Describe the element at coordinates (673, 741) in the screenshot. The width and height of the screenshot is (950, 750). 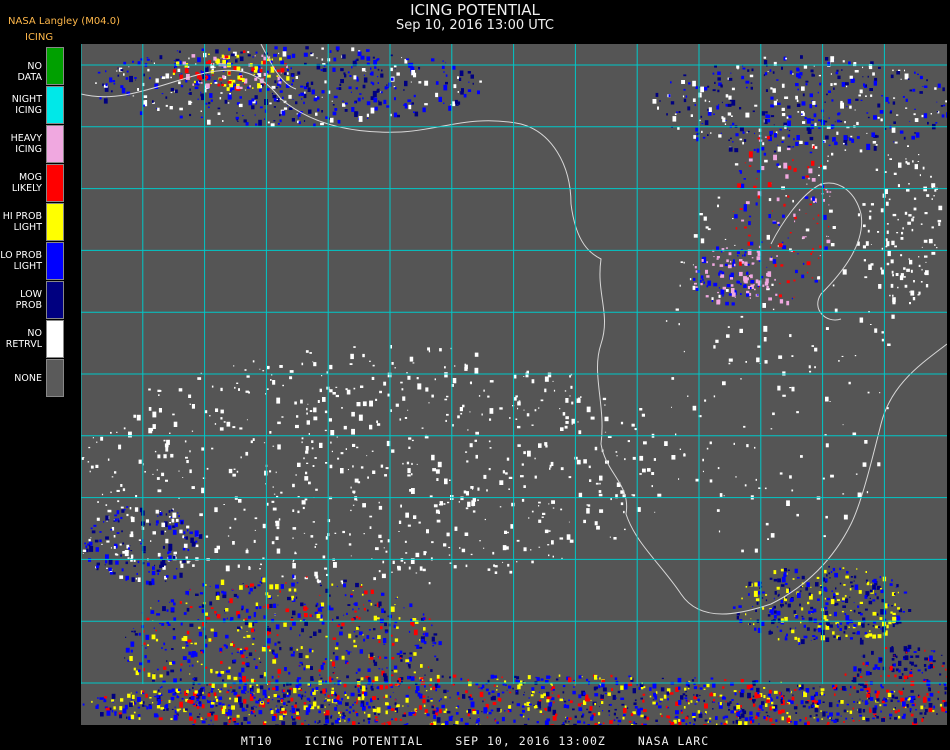
I see `footer-source: NASA LARC` at that location.